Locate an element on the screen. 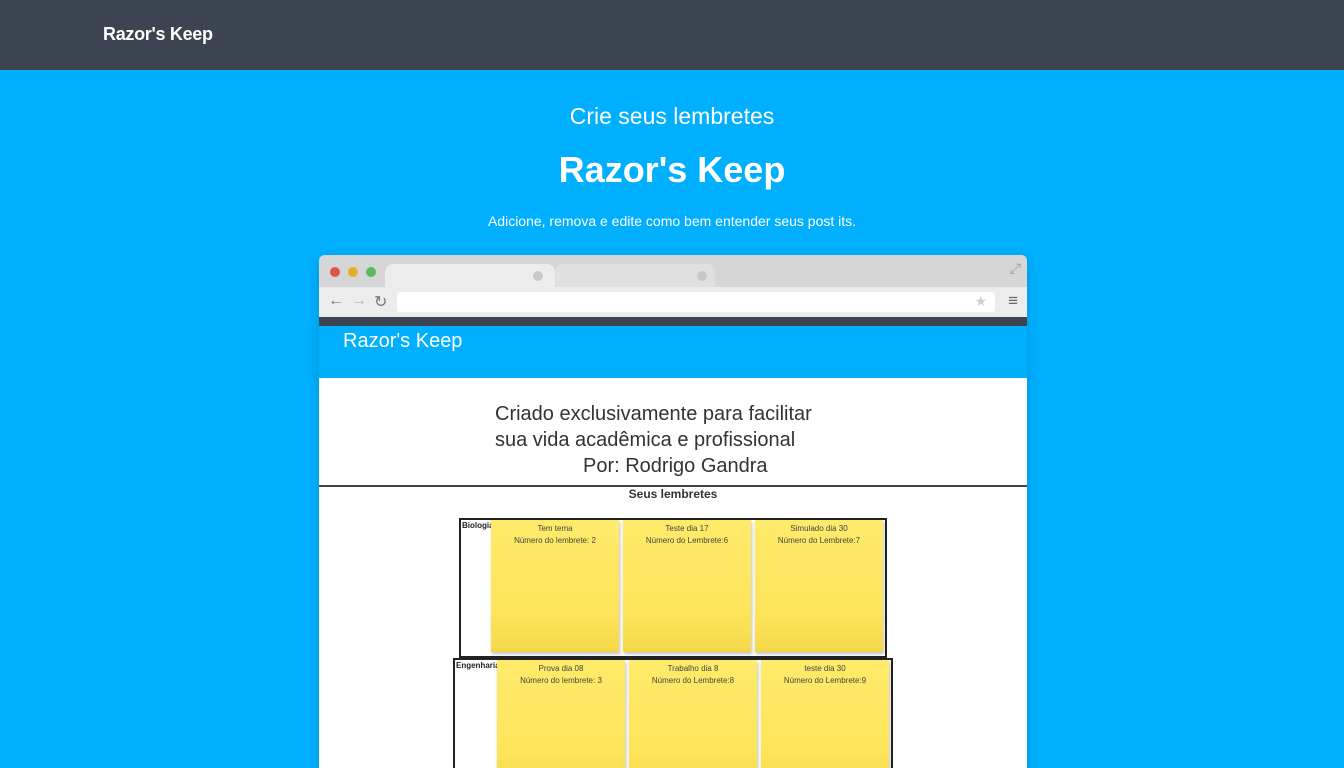  browser-toolbar: ← → ↻ ★ ≡ is located at coordinates (673, 302).